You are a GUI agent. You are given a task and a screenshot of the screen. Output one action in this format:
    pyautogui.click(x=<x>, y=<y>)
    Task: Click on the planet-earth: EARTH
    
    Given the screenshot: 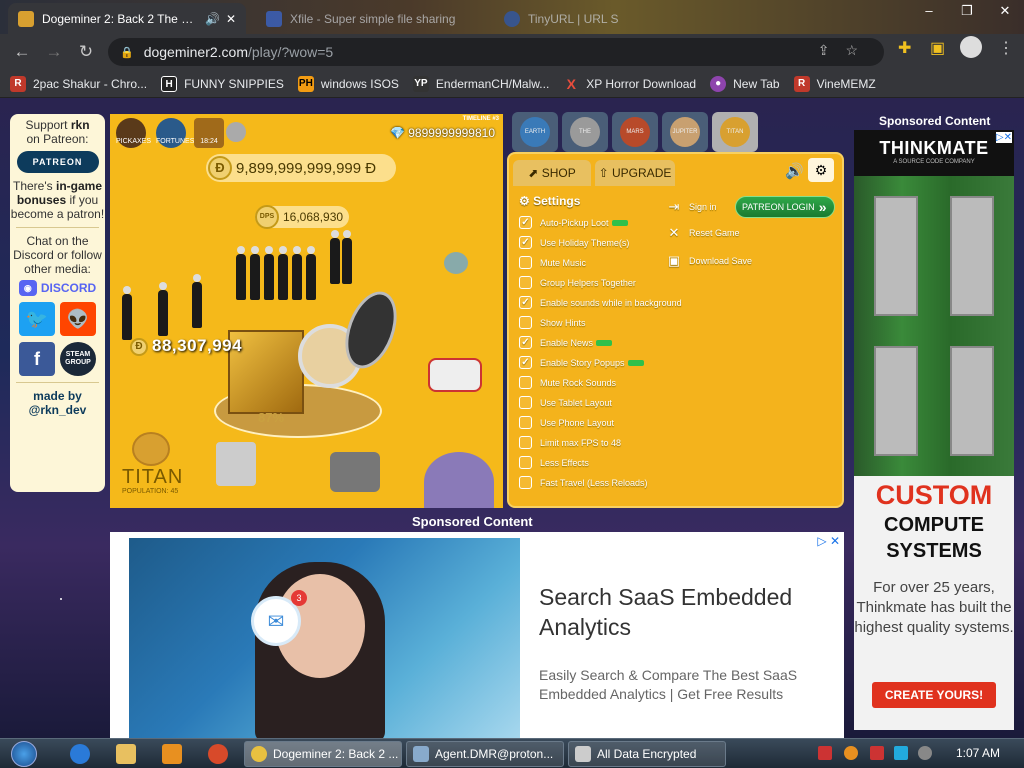 What is the action you would take?
    pyautogui.click(x=535, y=132)
    